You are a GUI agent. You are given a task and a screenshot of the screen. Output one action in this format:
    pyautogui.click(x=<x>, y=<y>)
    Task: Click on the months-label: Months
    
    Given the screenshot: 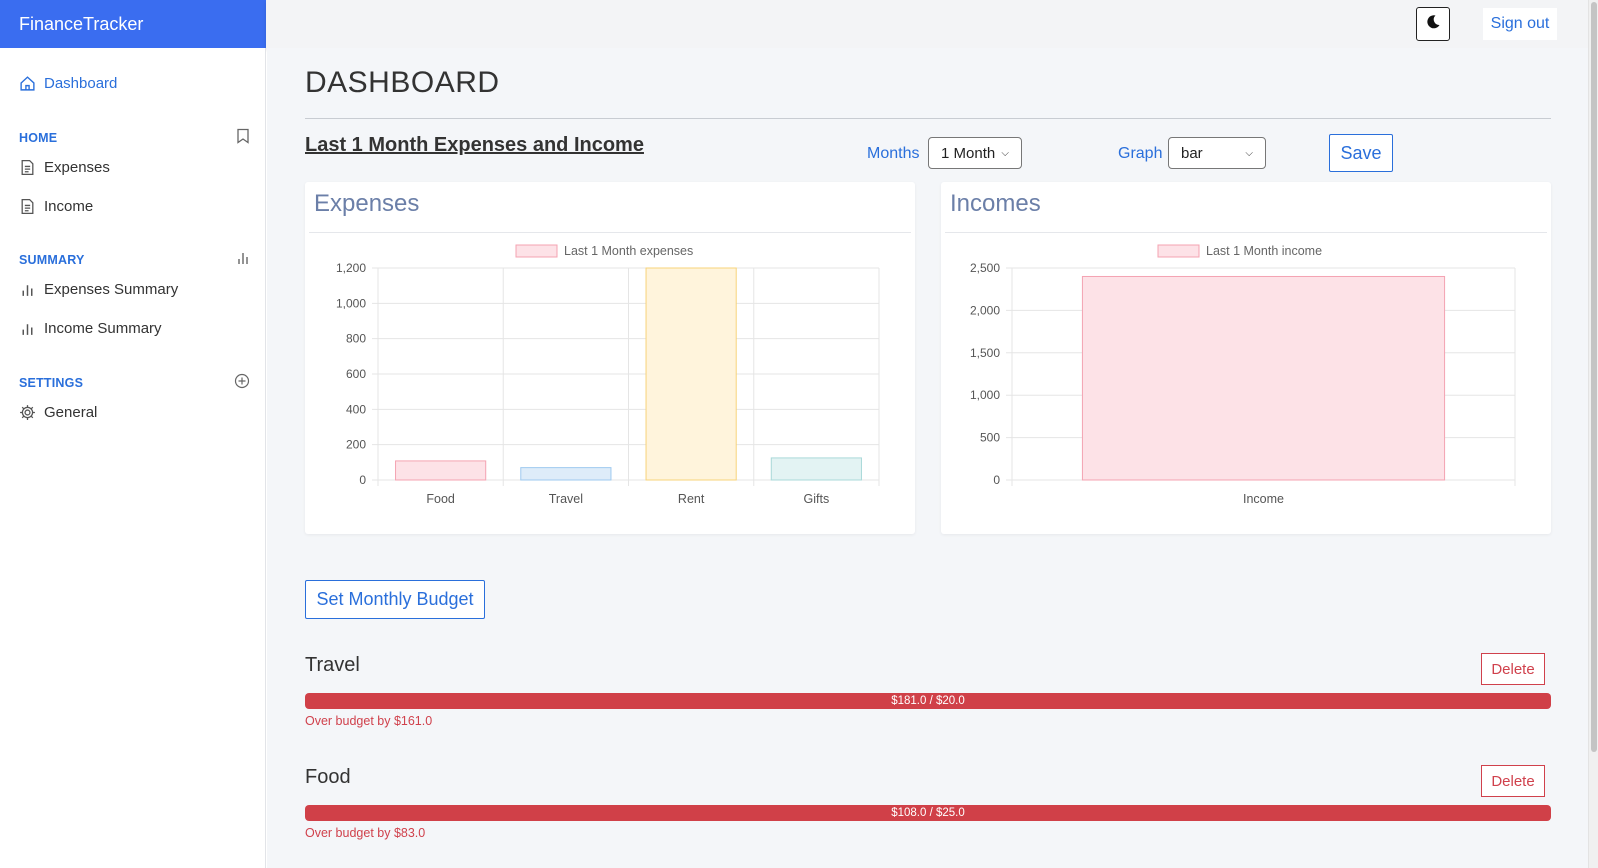 What is the action you would take?
    pyautogui.click(x=893, y=153)
    